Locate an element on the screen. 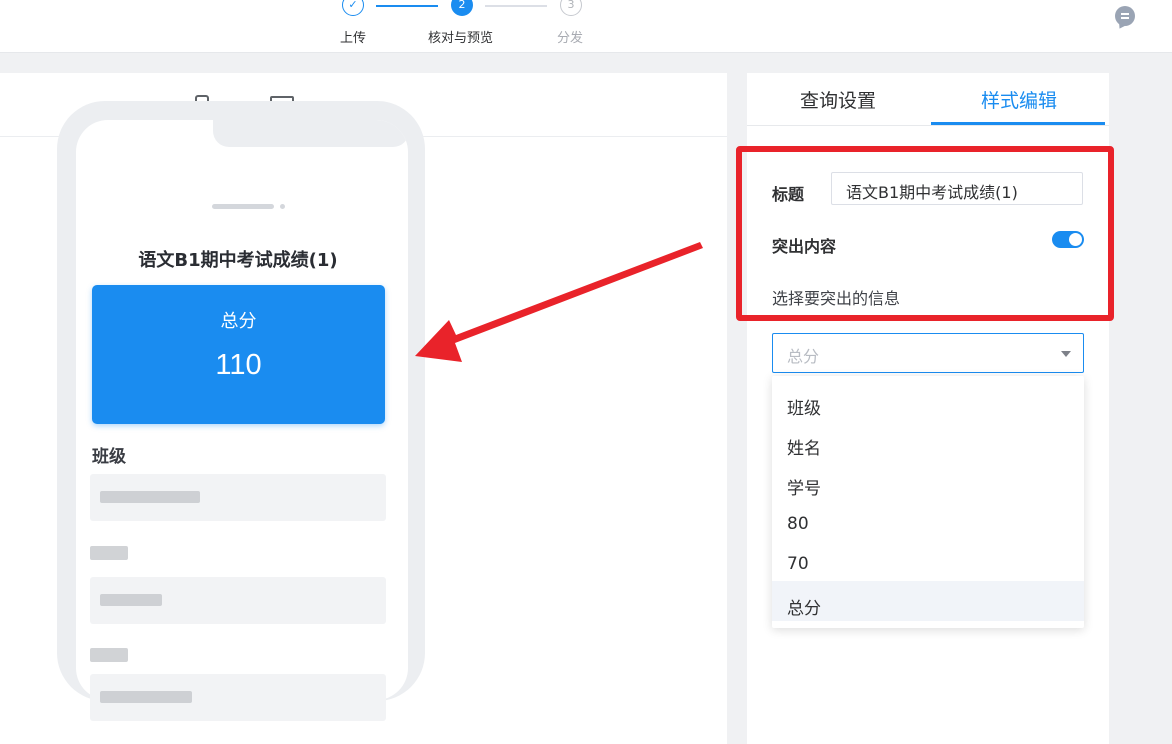  select-placeholder: 总分 is located at coordinates (803, 356).